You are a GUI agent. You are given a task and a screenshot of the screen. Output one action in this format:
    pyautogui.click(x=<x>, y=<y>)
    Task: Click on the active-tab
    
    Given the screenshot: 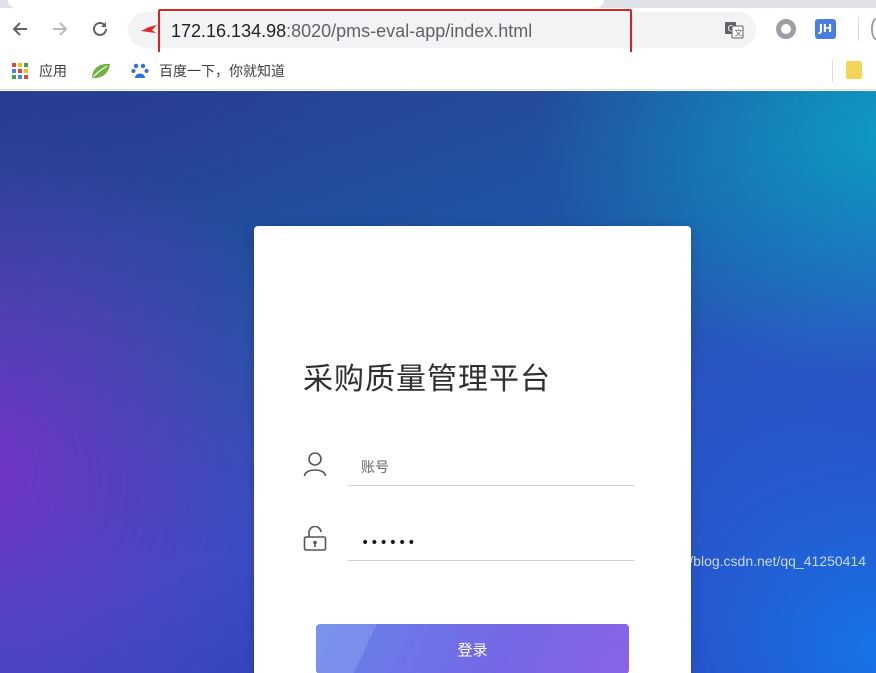 What is the action you would take?
    pyautogui.click(x=306, y=4)
    